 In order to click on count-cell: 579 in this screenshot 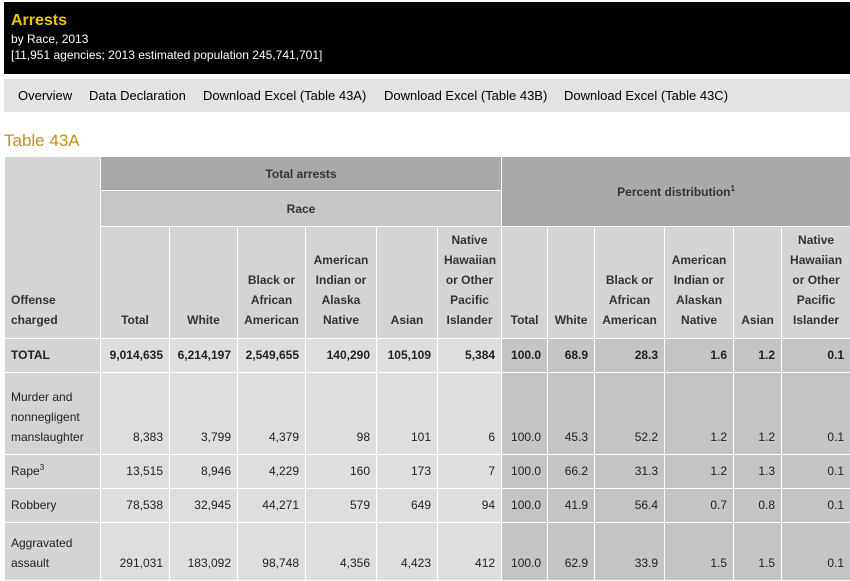, I will do `click(341, 505)`.